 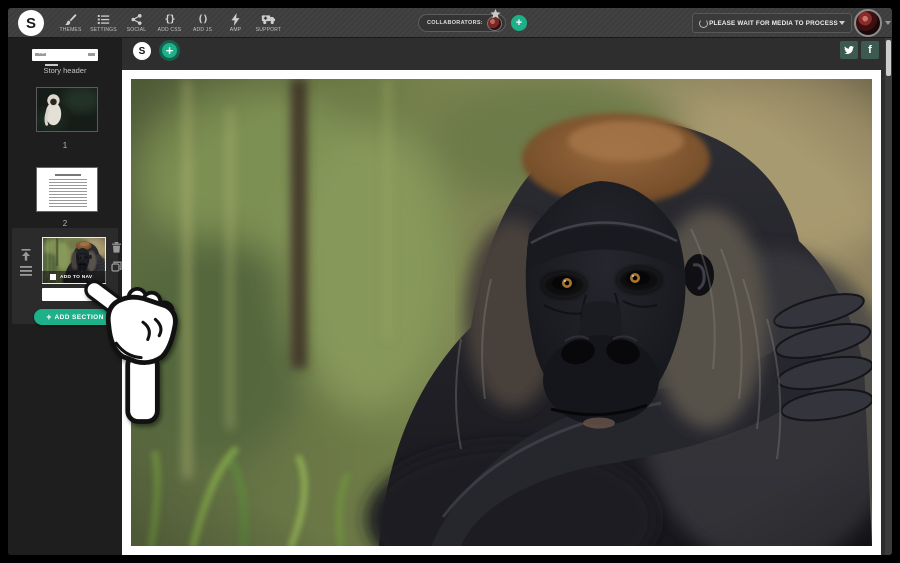 I want to click on facebook-share-button: f, so click(x=870, y=50).